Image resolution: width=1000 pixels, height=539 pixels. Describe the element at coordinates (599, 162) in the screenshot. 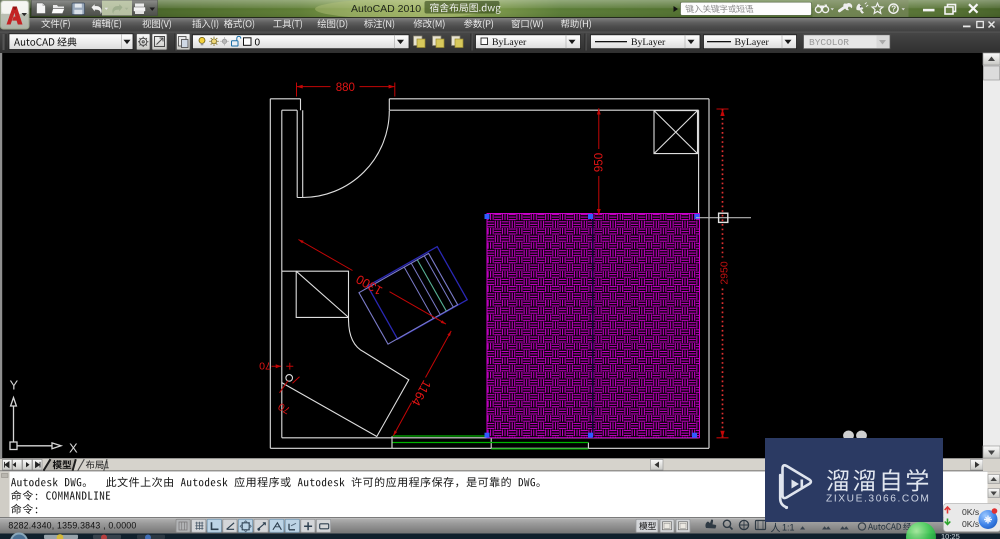

I see `svg-text: 950` at that location.